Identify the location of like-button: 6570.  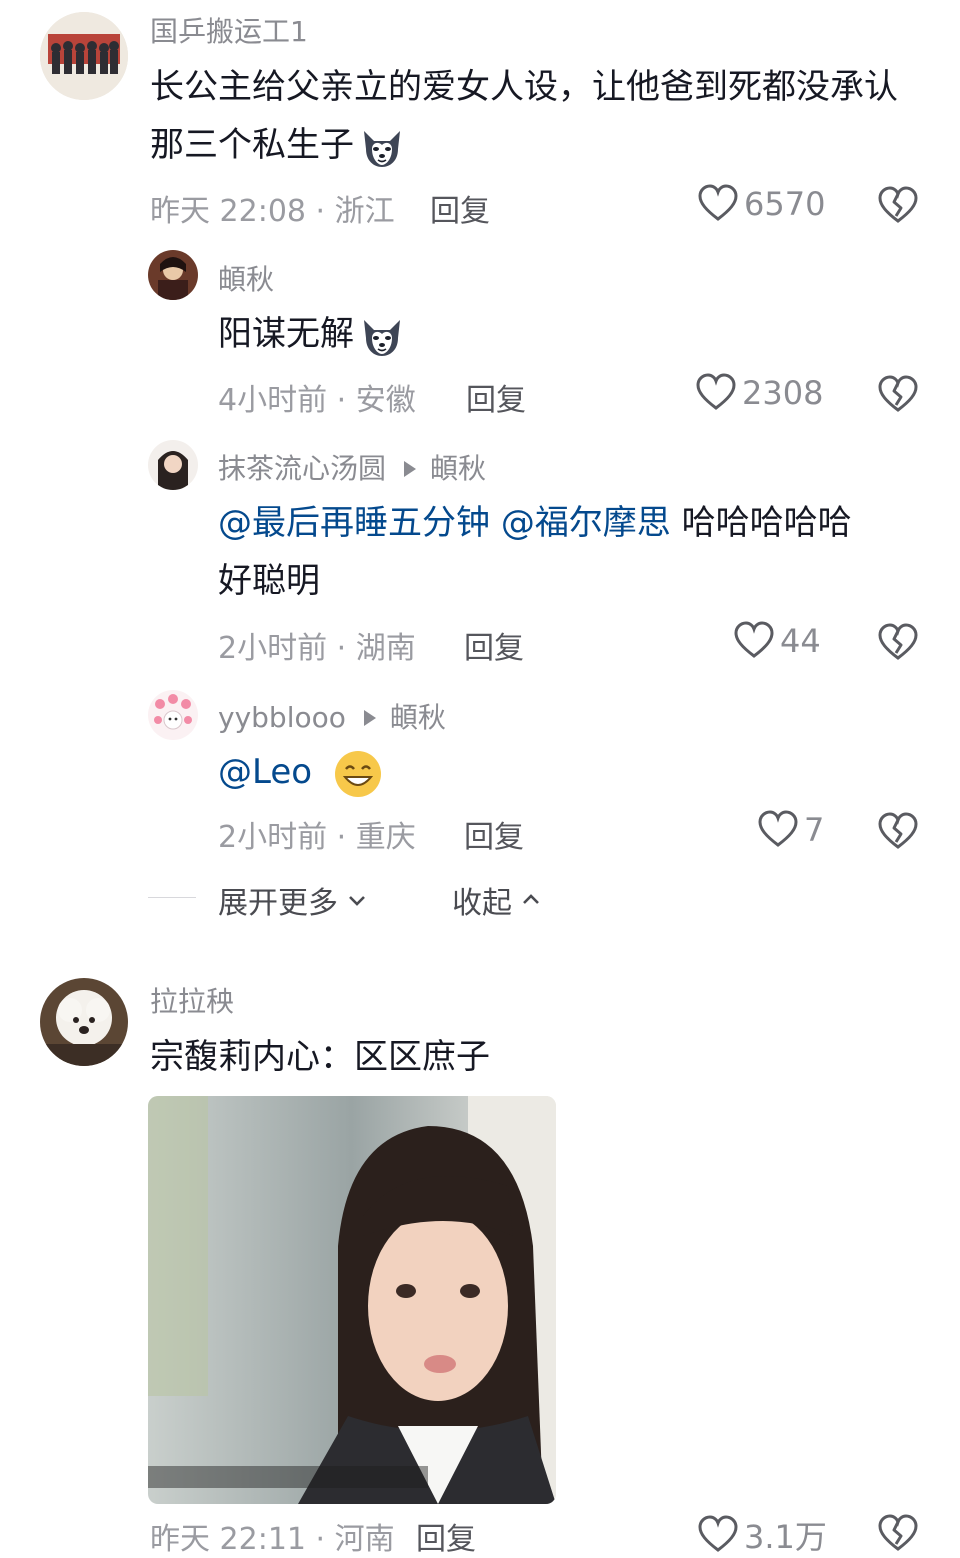
(761, 204).